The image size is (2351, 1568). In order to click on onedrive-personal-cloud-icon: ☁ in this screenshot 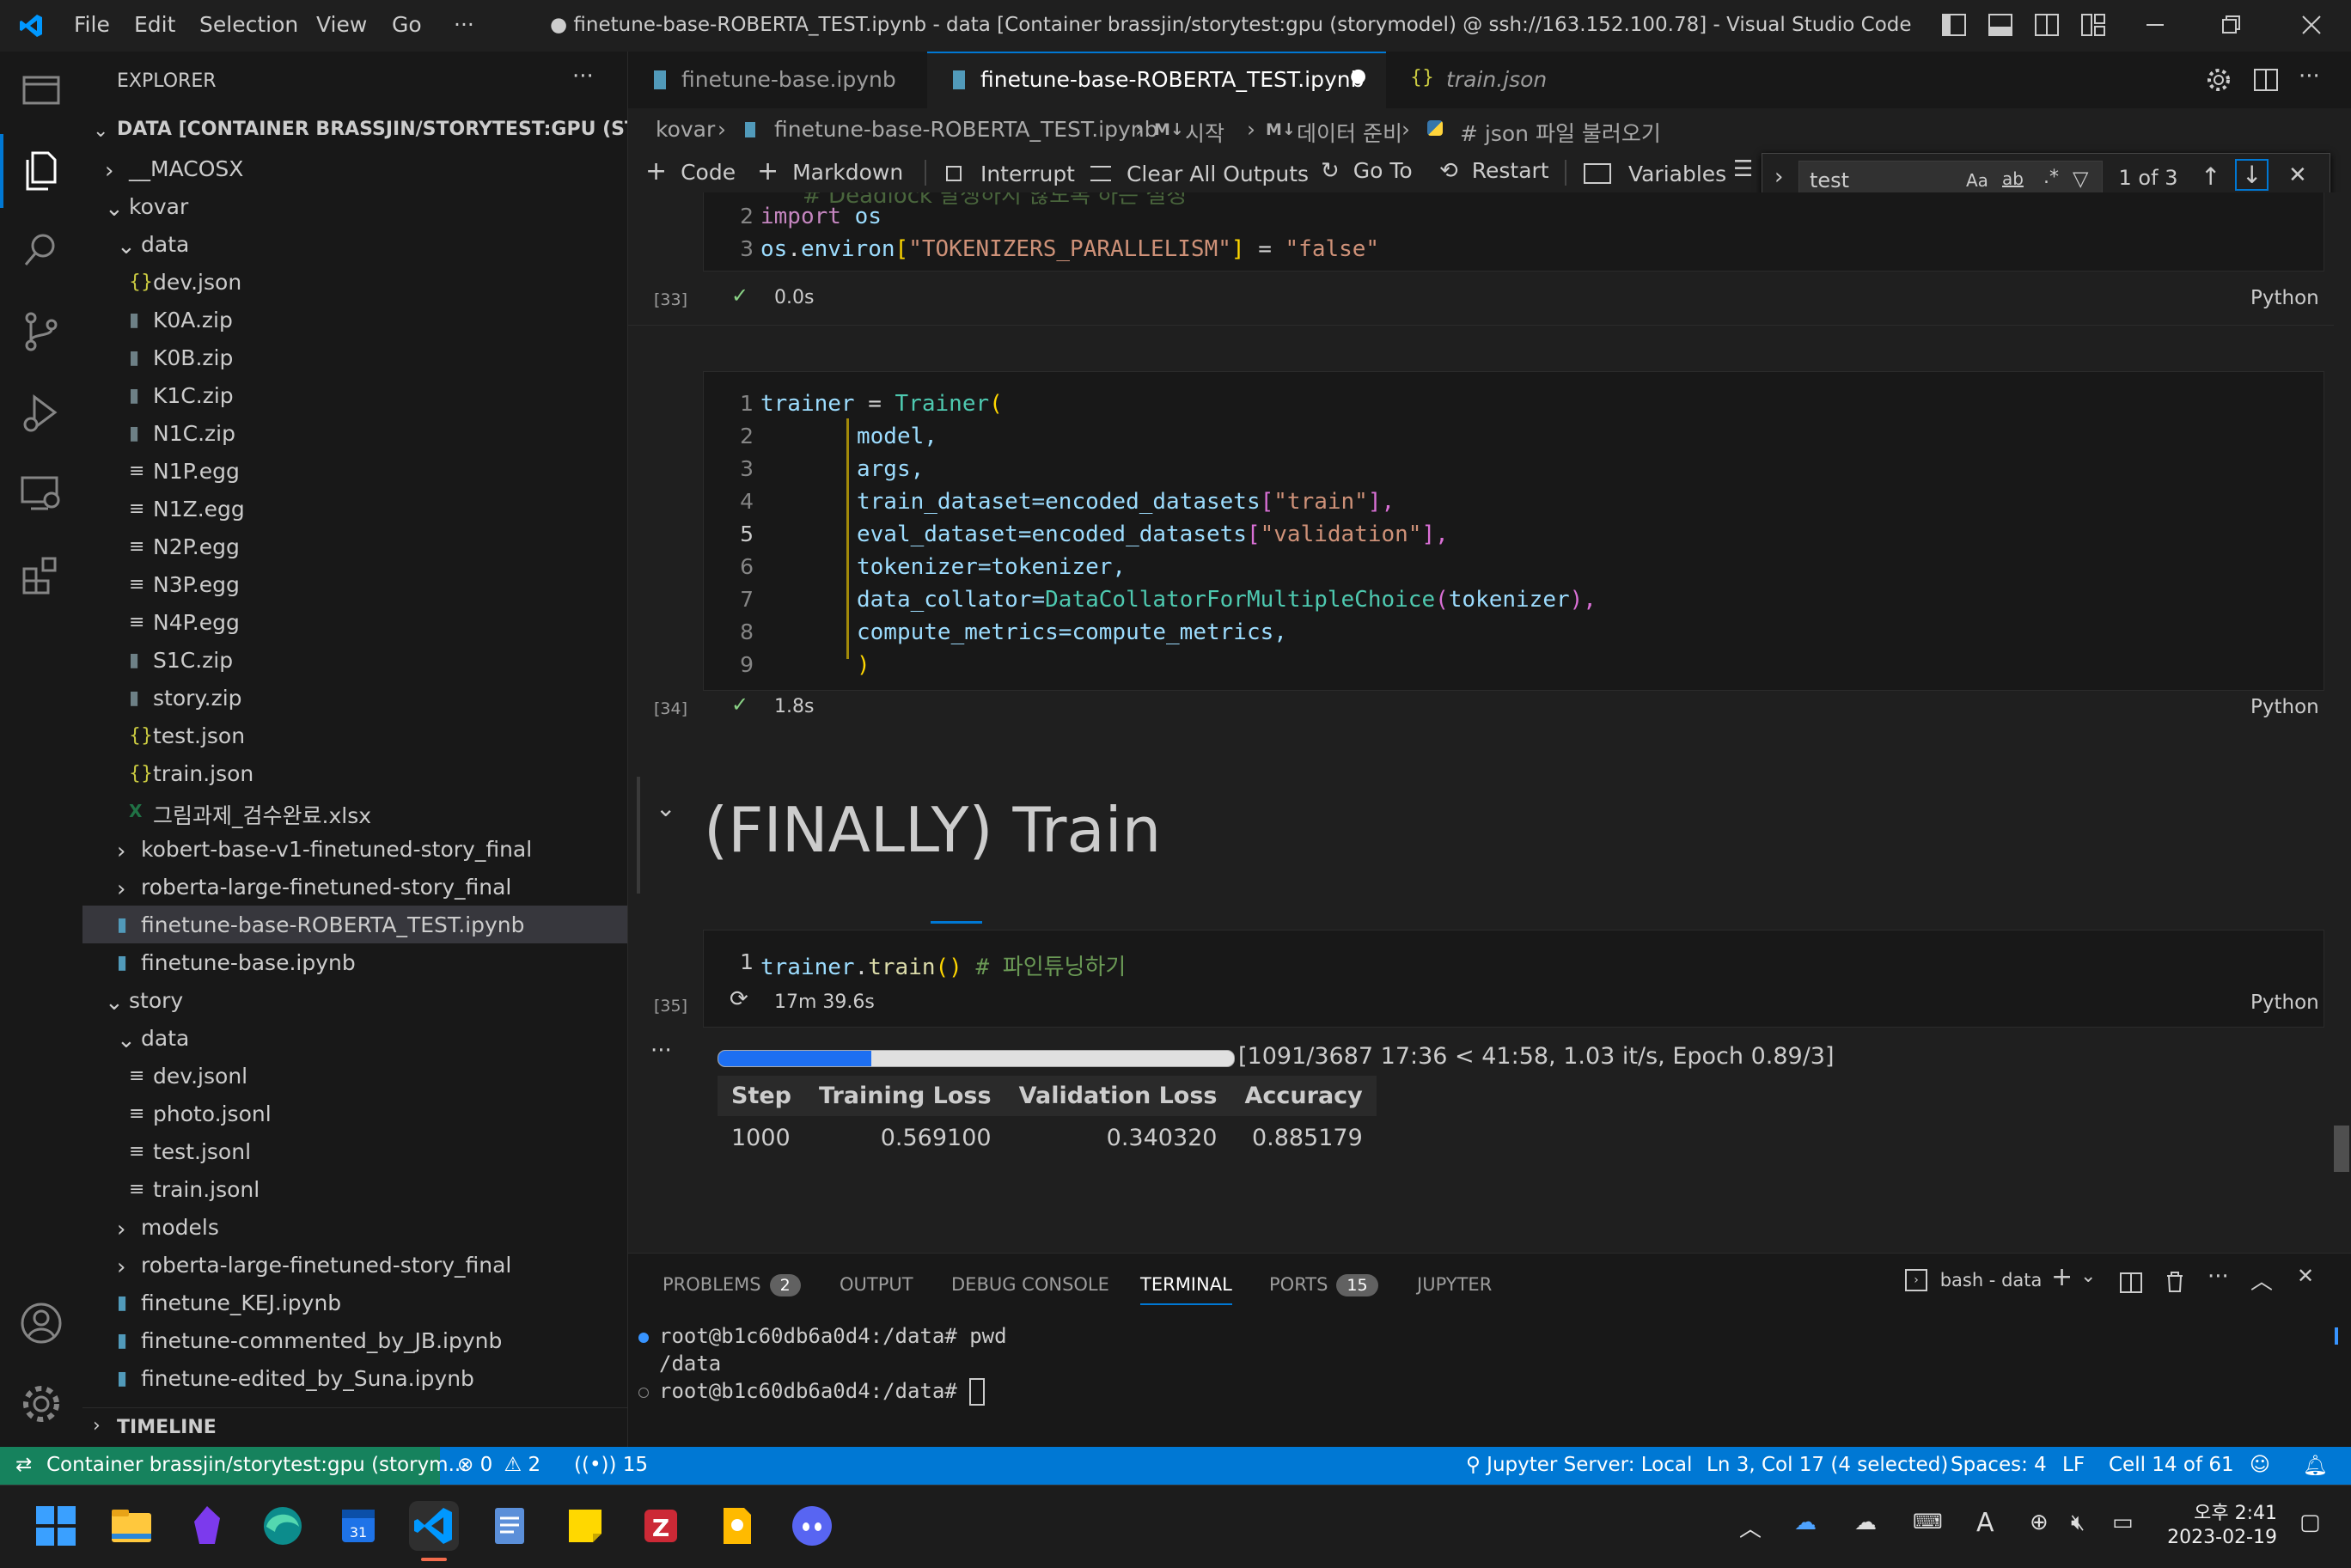, I will do `click(1865, 1522)`.